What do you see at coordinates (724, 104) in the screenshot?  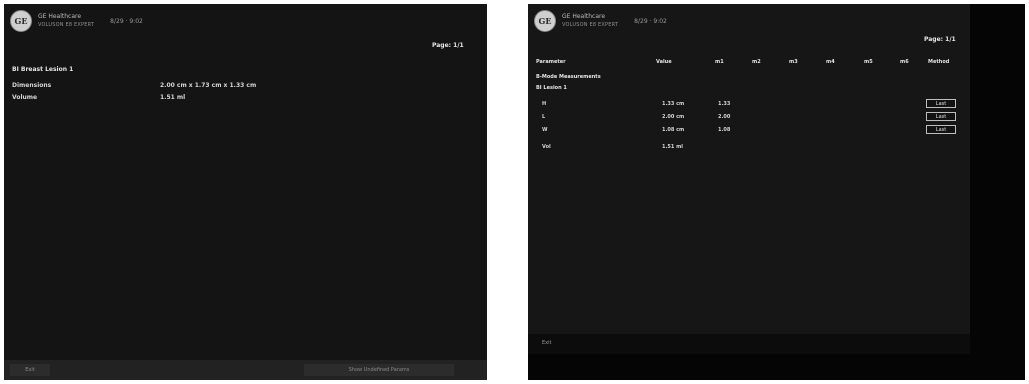 I see `m1-value: 1.33` at bounding box center [724, 104].